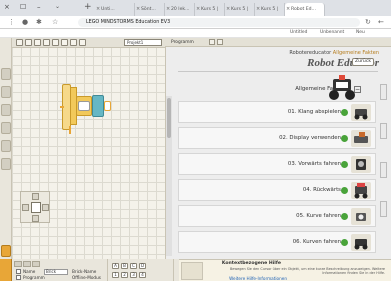  Describe the element at coordinates (314, 164) in the screenshot. I see `lesson-label: 03. Vorwärts fahren` at that location.